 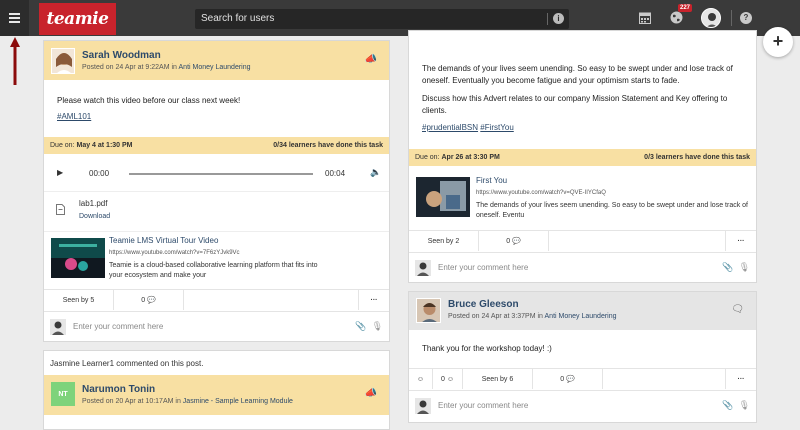 What do you see at coordinates (737, 309) in the screenshot?
I see `speech-bubble-icon: 🗨` at bounding box center [737, 309].